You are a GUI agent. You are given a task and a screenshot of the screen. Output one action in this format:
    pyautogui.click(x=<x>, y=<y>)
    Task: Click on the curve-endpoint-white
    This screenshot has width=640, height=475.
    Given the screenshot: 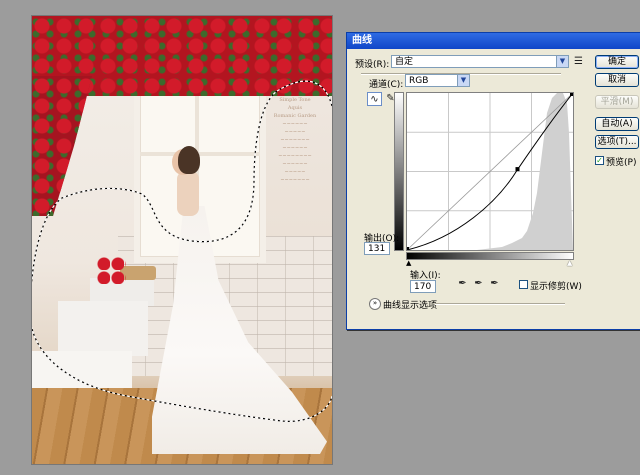 What is the action you would take?
    pyautogui.click(x=571, y=94)
    